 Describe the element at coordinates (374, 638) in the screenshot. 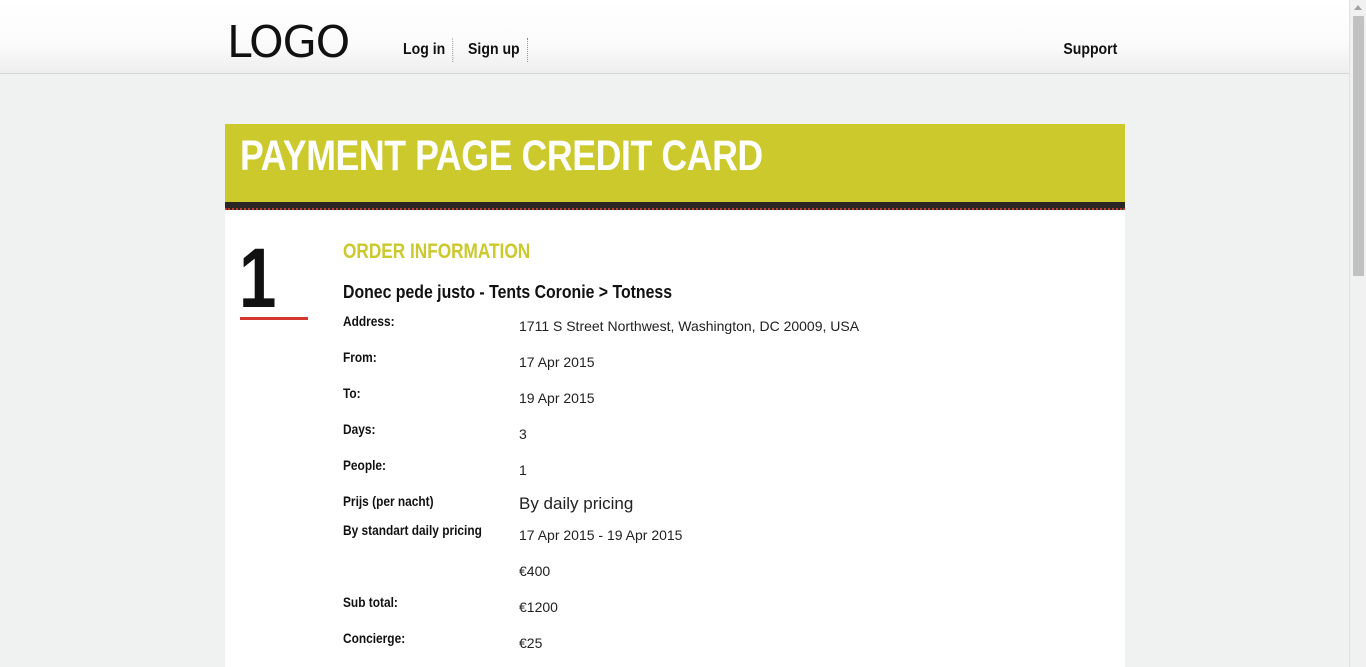

I see `order-row-label: Concierge:` at that location.